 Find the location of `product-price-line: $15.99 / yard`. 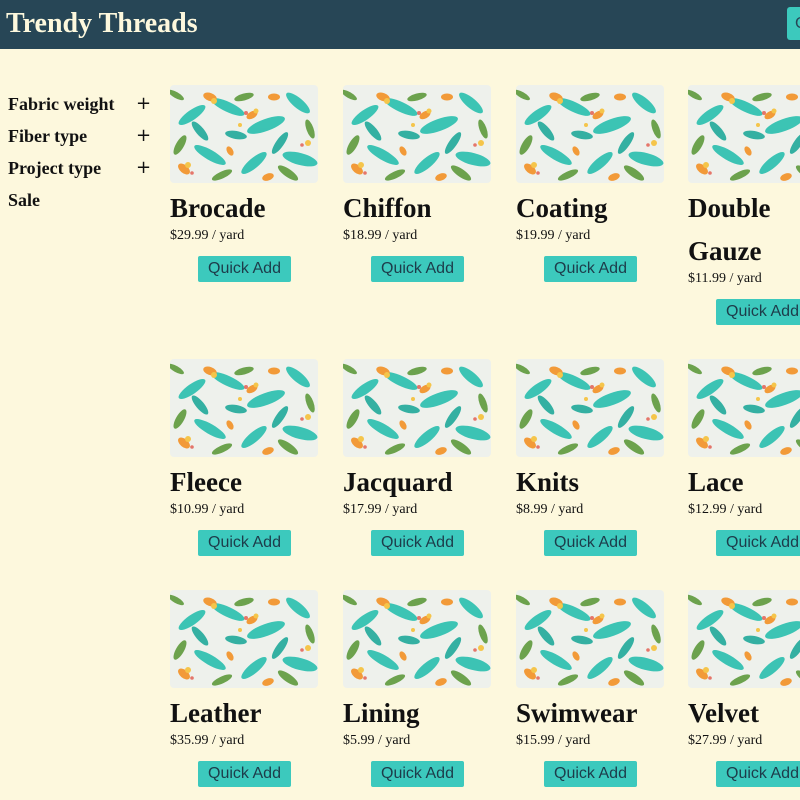

product-price-line: $15.99 / yard is located at coordinates (590, 741).